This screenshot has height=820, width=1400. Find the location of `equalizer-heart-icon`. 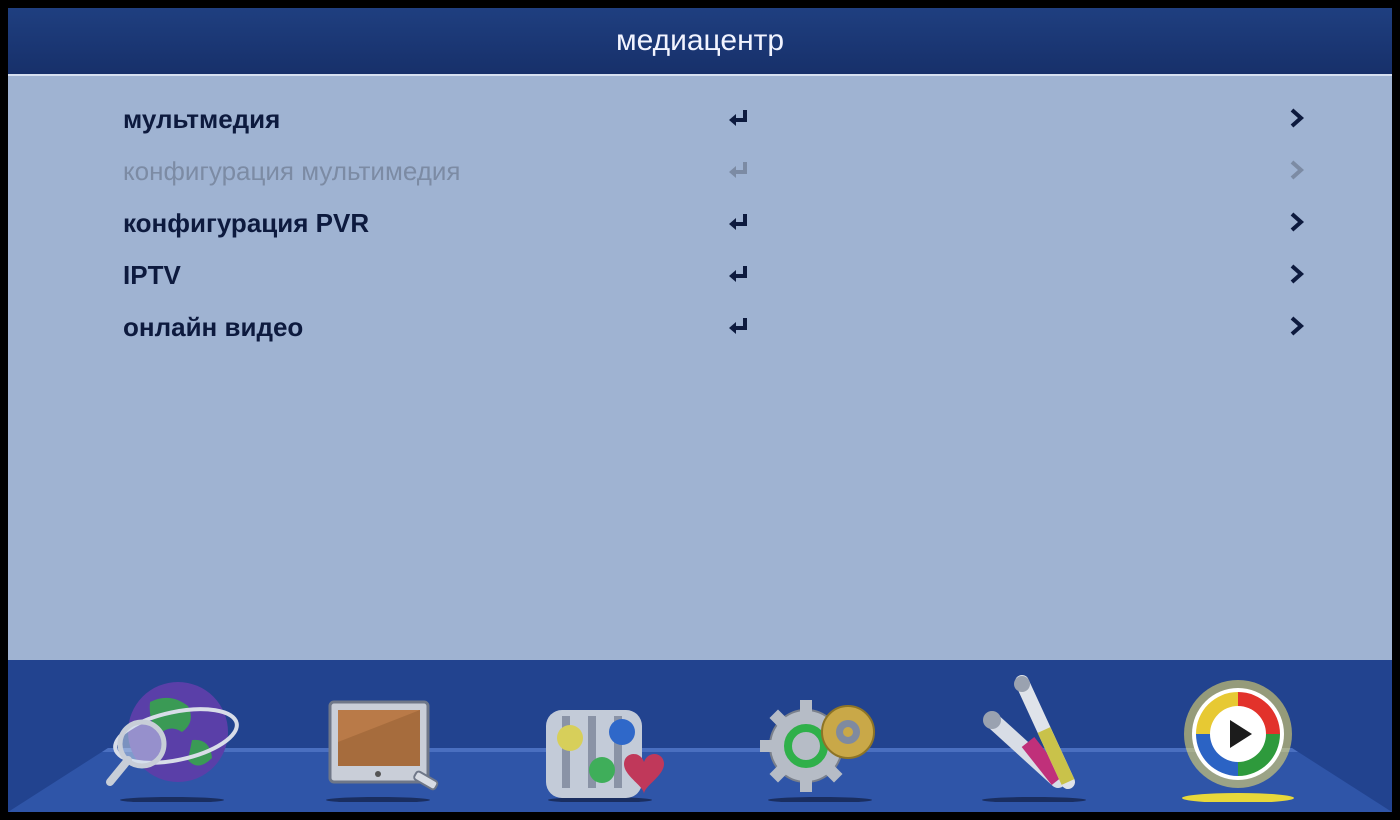

equalizer-heart-icon is located at coordinates (605, 756).